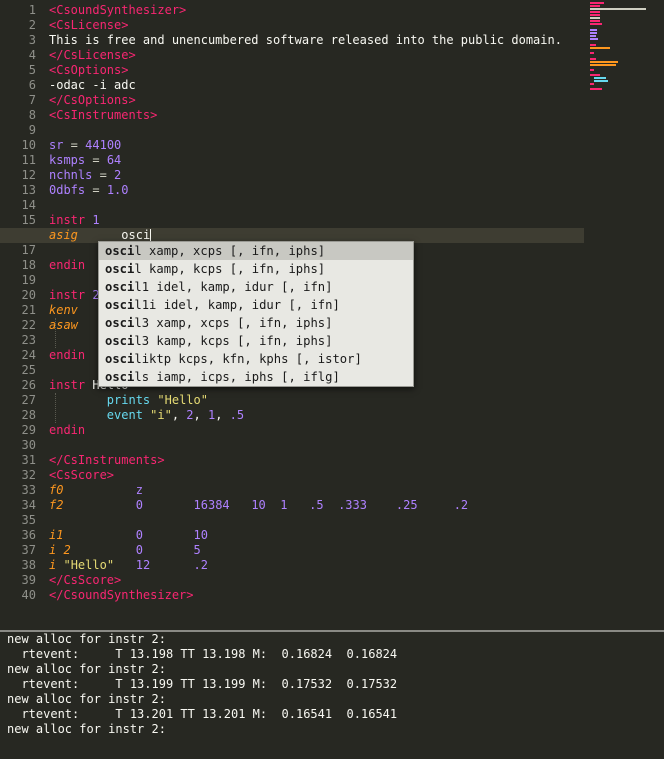 The height and width of the screenshot is (759, 664). What do you see at coordinates (28, 430) in the screenshot?
I see `line-number: 29` at bounding box center [28, 430].